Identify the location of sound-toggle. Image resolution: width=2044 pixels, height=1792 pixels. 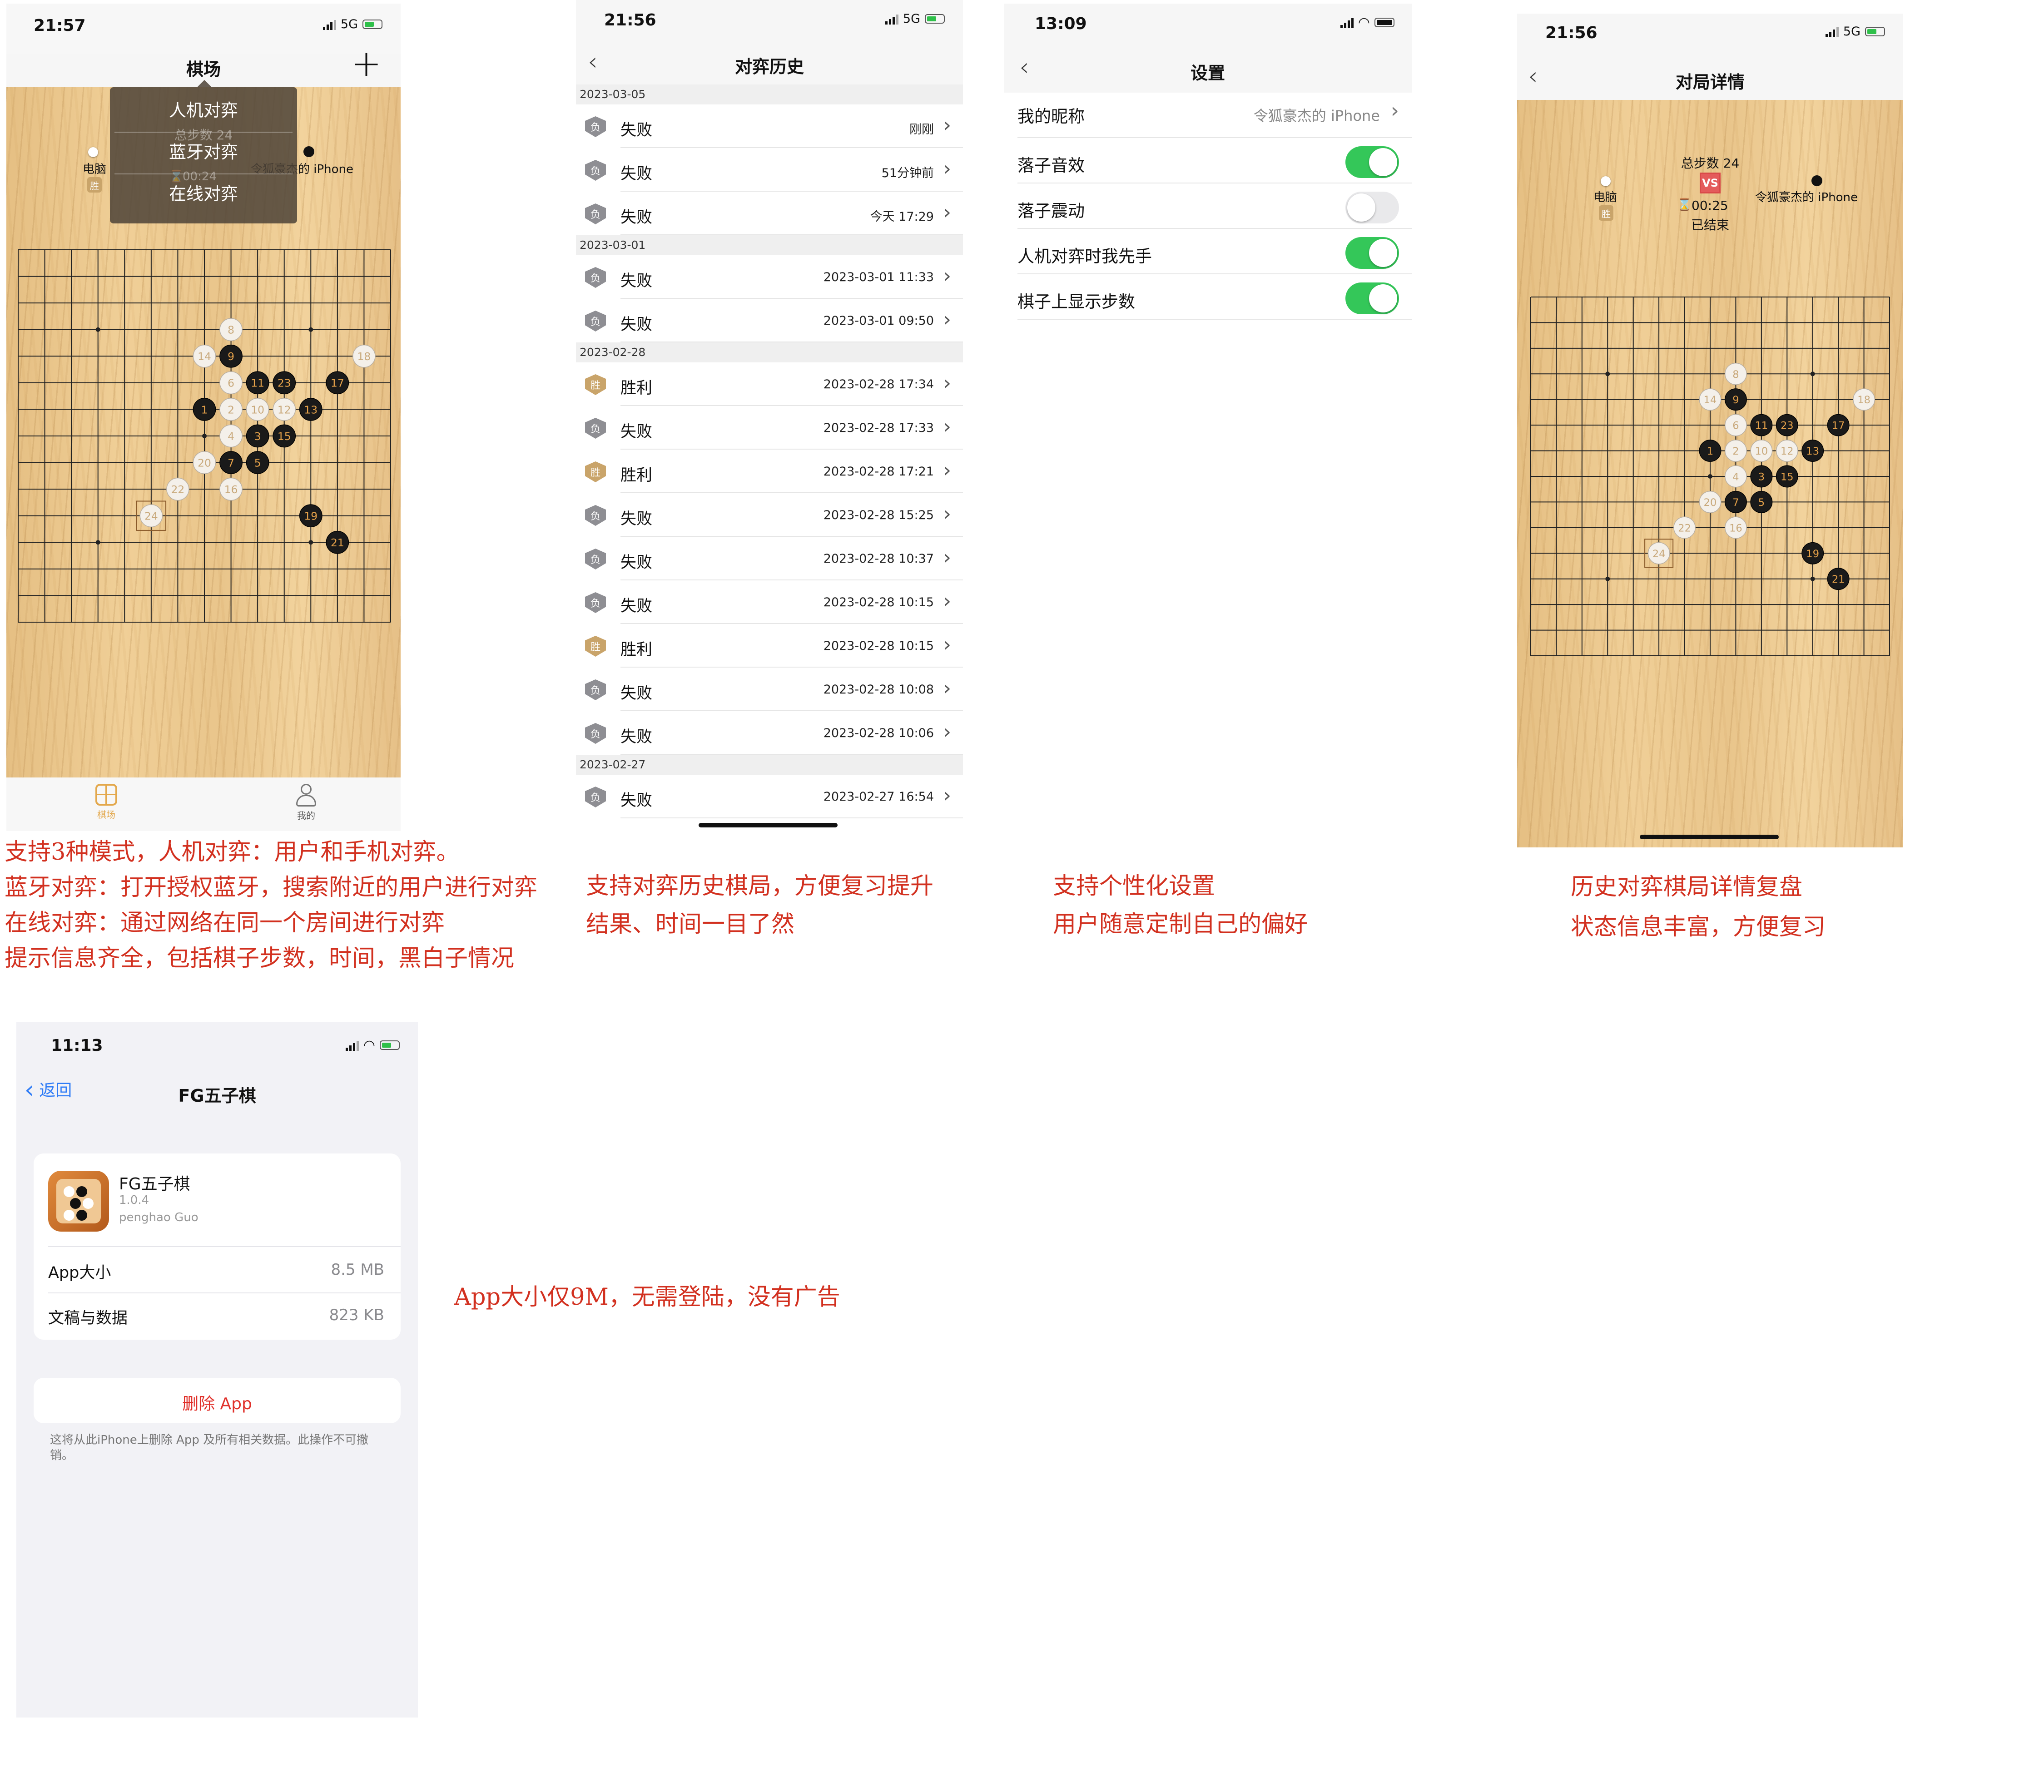
(1372, 162).